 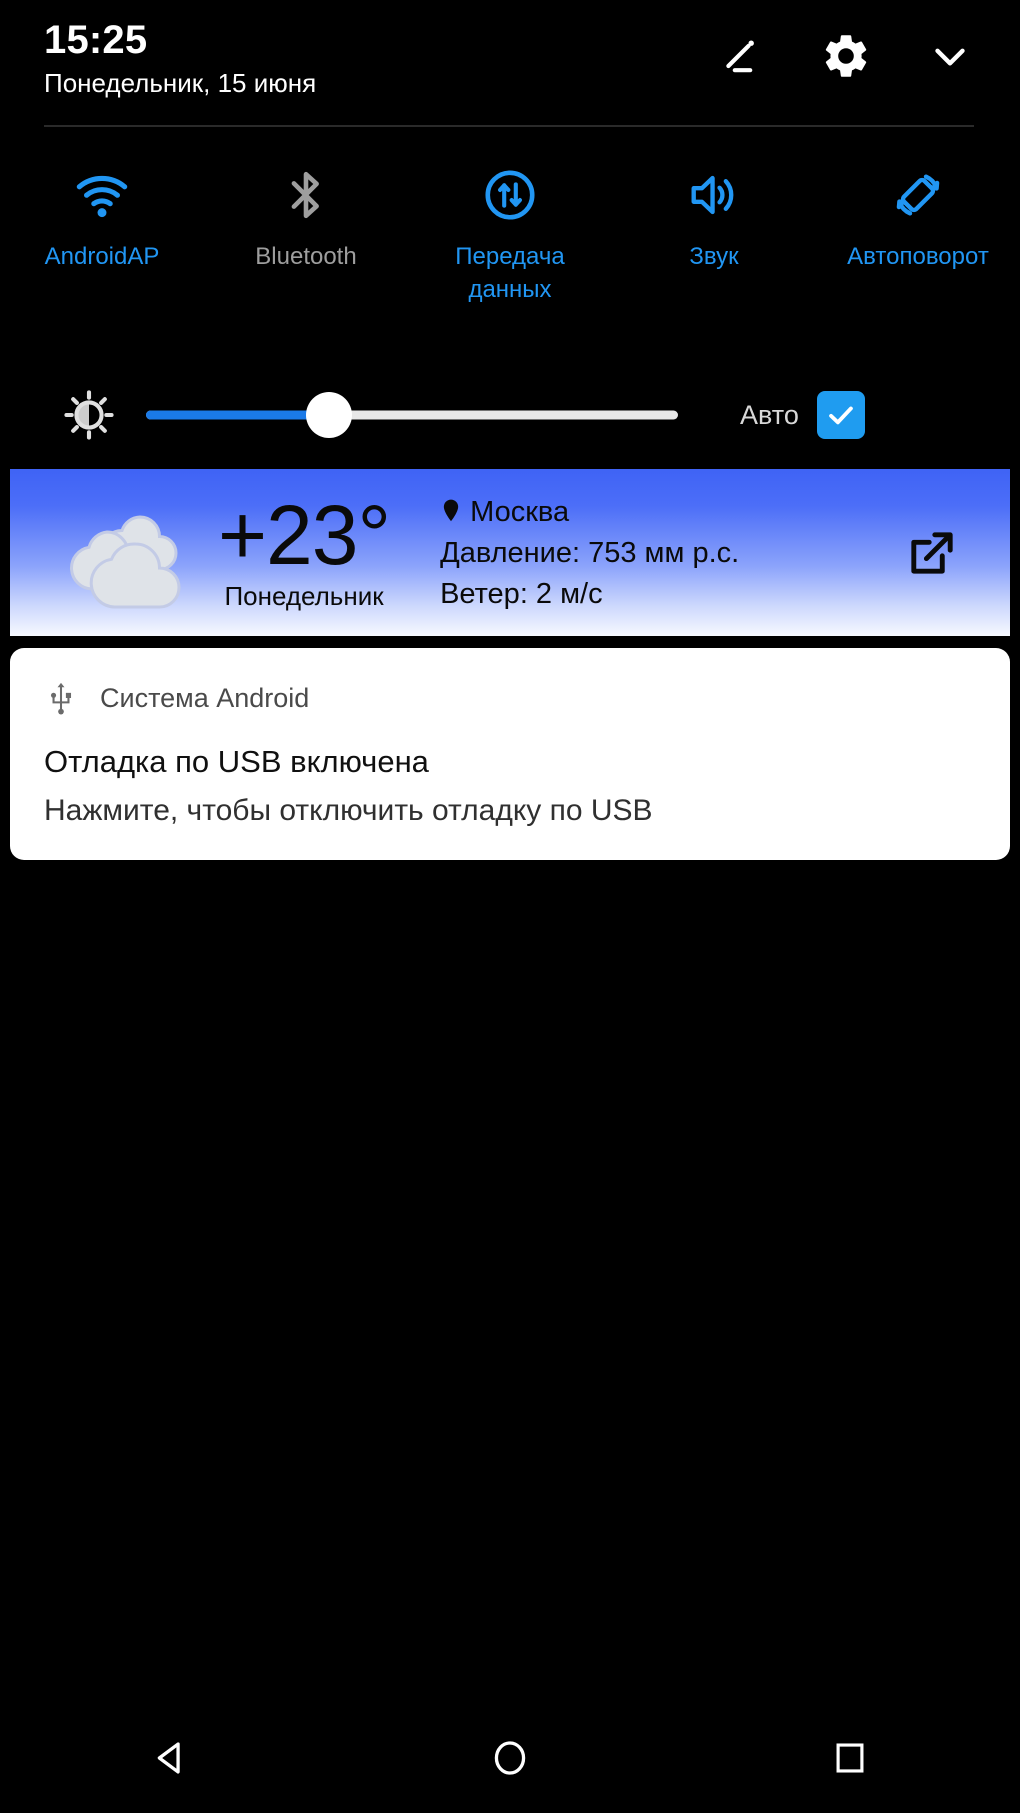 What do you see at coordinates (846, 56) in the screenshot?
I see `gear-icon` at bounding box center [846, 56].